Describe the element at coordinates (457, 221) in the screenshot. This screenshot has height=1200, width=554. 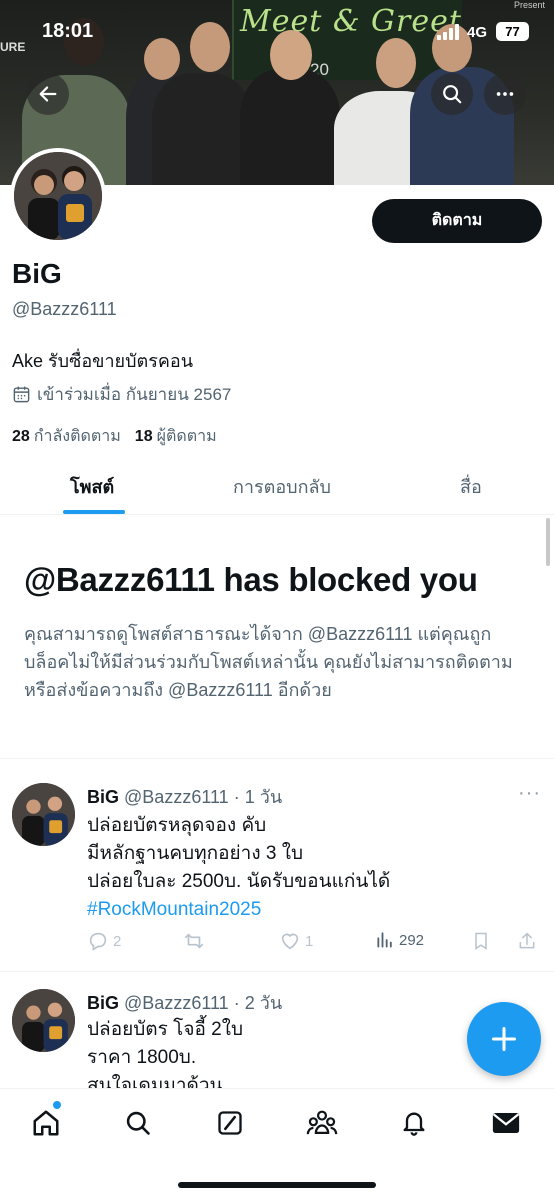
I see `follow-button: ติดตาม` at that location.